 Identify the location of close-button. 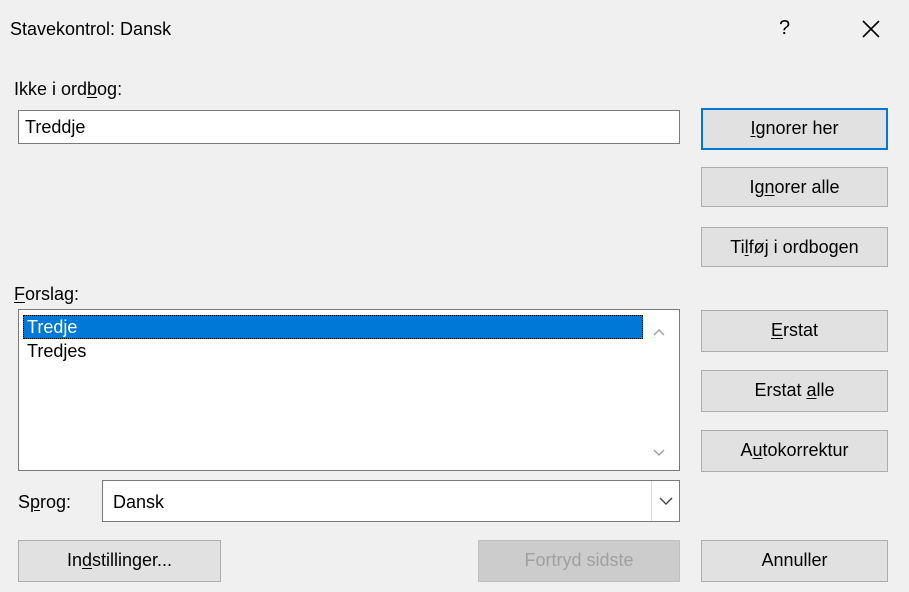
(871, 29).